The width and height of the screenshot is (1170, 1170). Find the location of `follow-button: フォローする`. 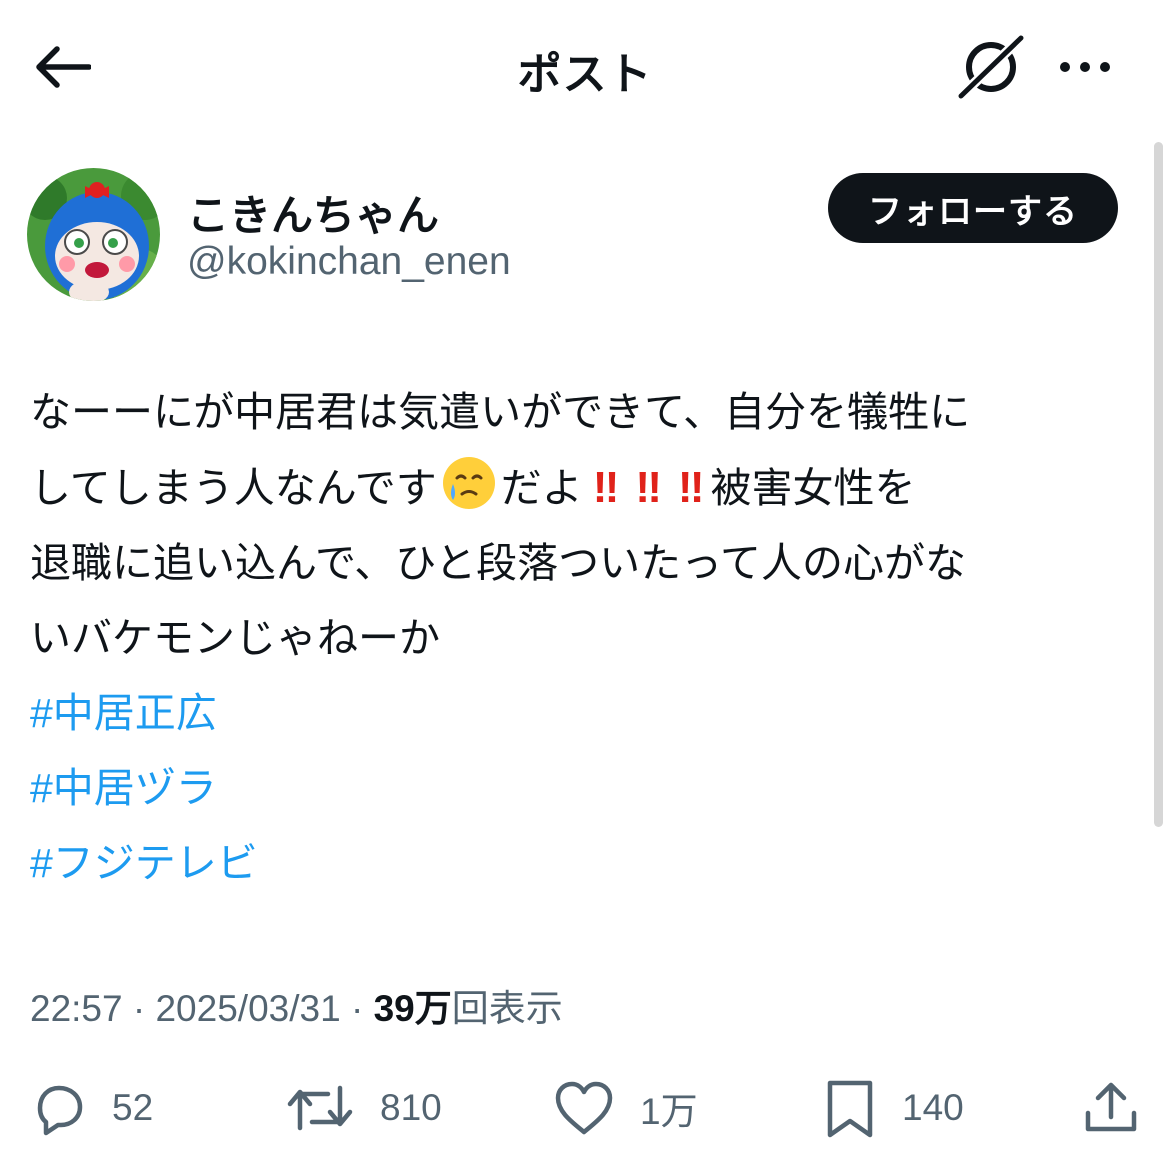

follow-button: フォローする is located at coordinates (973, 208).